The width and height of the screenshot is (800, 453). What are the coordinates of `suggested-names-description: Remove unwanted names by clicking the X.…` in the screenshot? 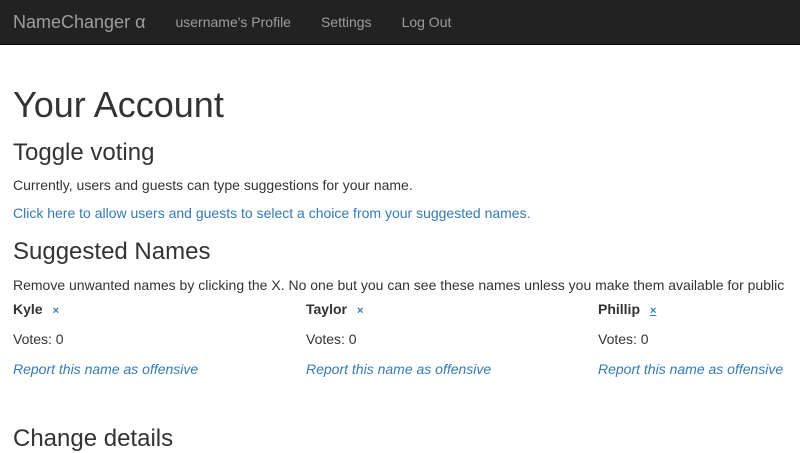 It's located at (399, 285).